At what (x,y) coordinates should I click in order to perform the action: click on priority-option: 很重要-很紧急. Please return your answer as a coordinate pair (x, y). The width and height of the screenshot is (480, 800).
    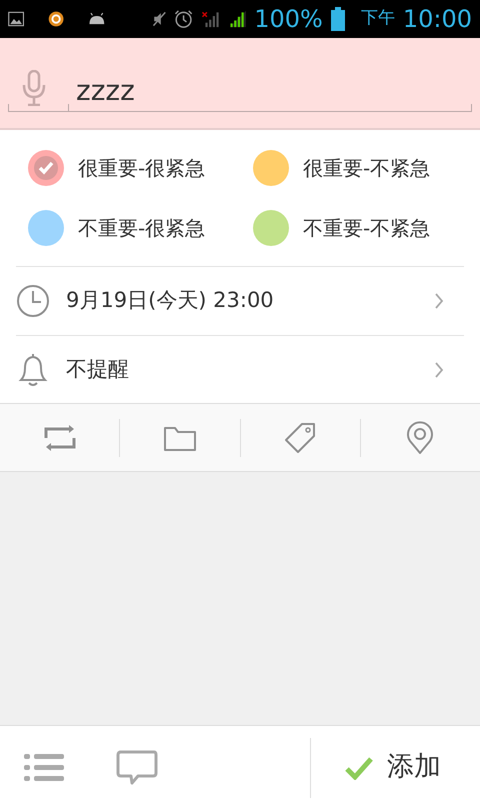
    Looking at the image, I should click on (140, 168).